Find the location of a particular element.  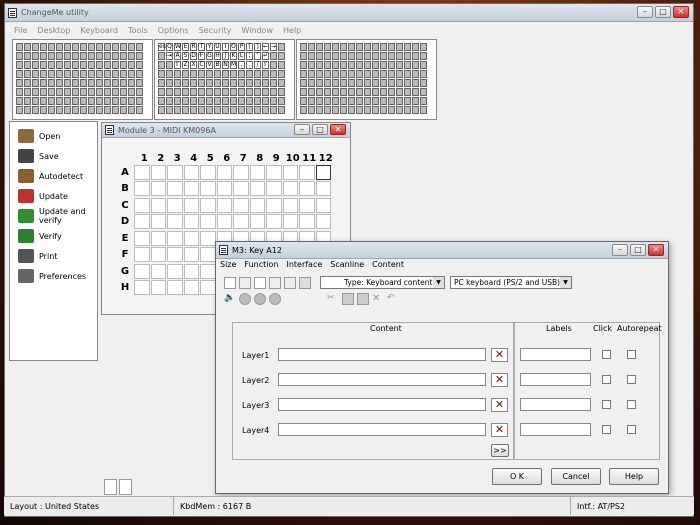

layer4-autorepeat-checkbox is located at coordinates (631, 429).